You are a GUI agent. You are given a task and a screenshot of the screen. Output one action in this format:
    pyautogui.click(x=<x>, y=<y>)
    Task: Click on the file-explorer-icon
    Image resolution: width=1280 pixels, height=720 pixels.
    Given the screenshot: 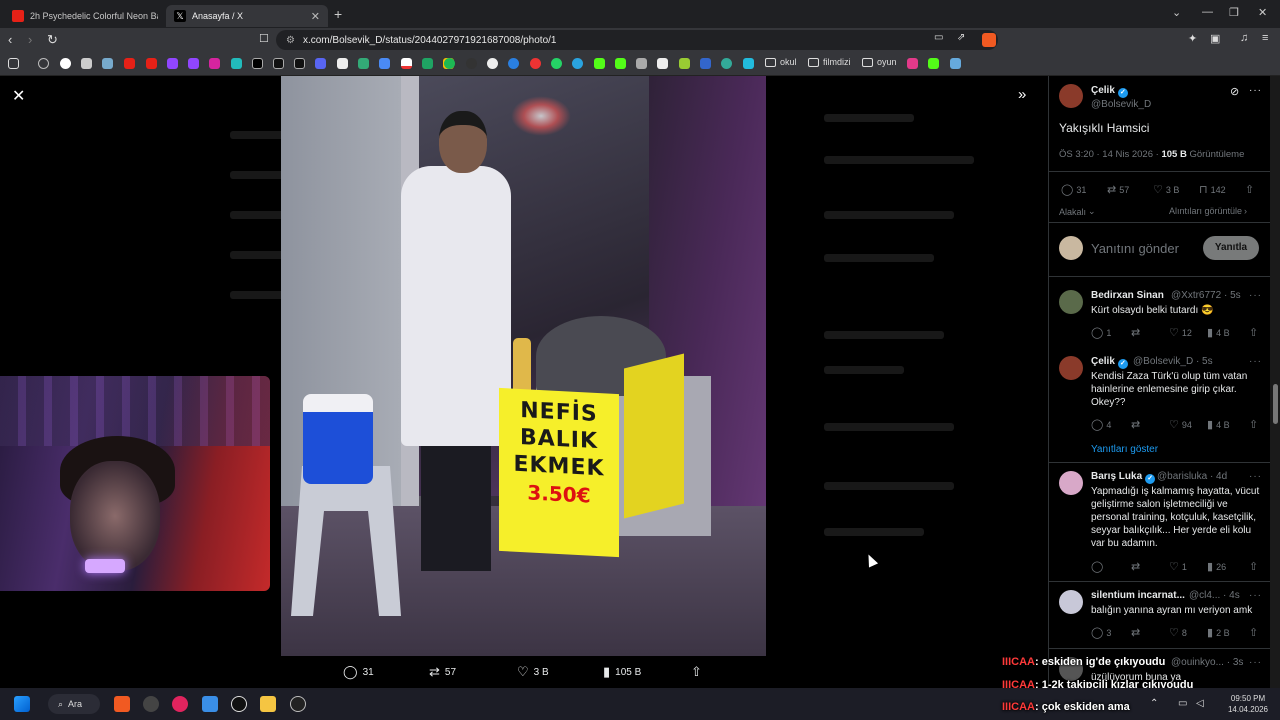 What is the action you would take?
    pyautogui.click(x=268, y=704)
    